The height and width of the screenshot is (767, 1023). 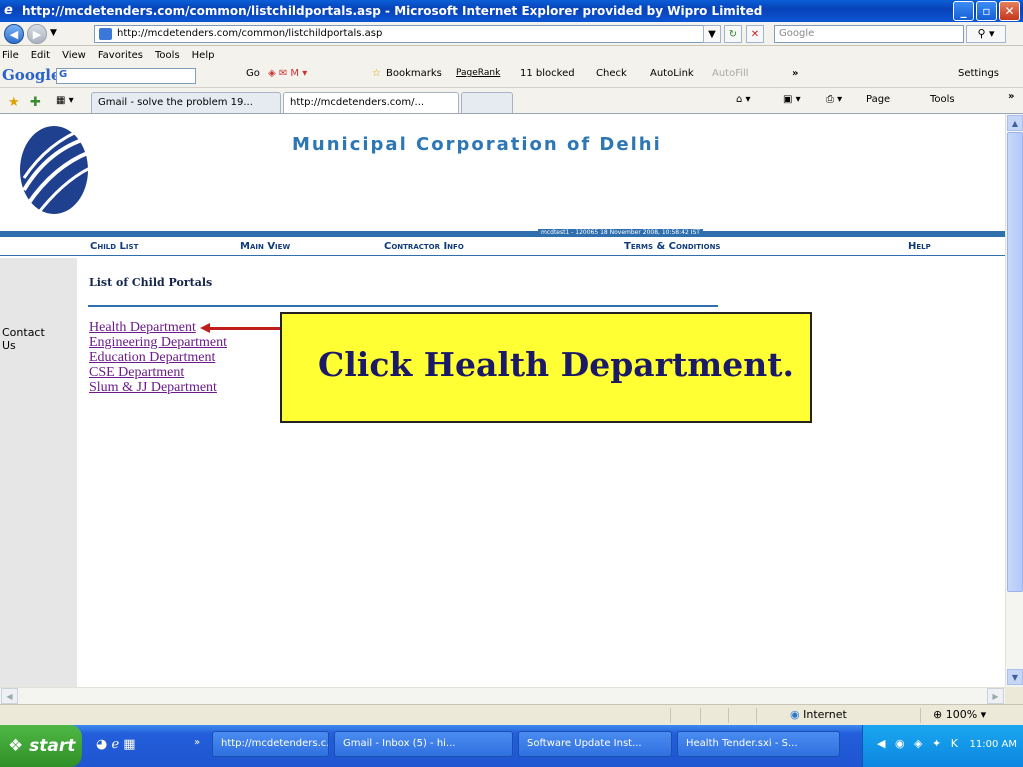 What do you see at coordinates (1015, 362) in the screenshot?
I see `scroll-thumb` at bounding box center [1015, 362].